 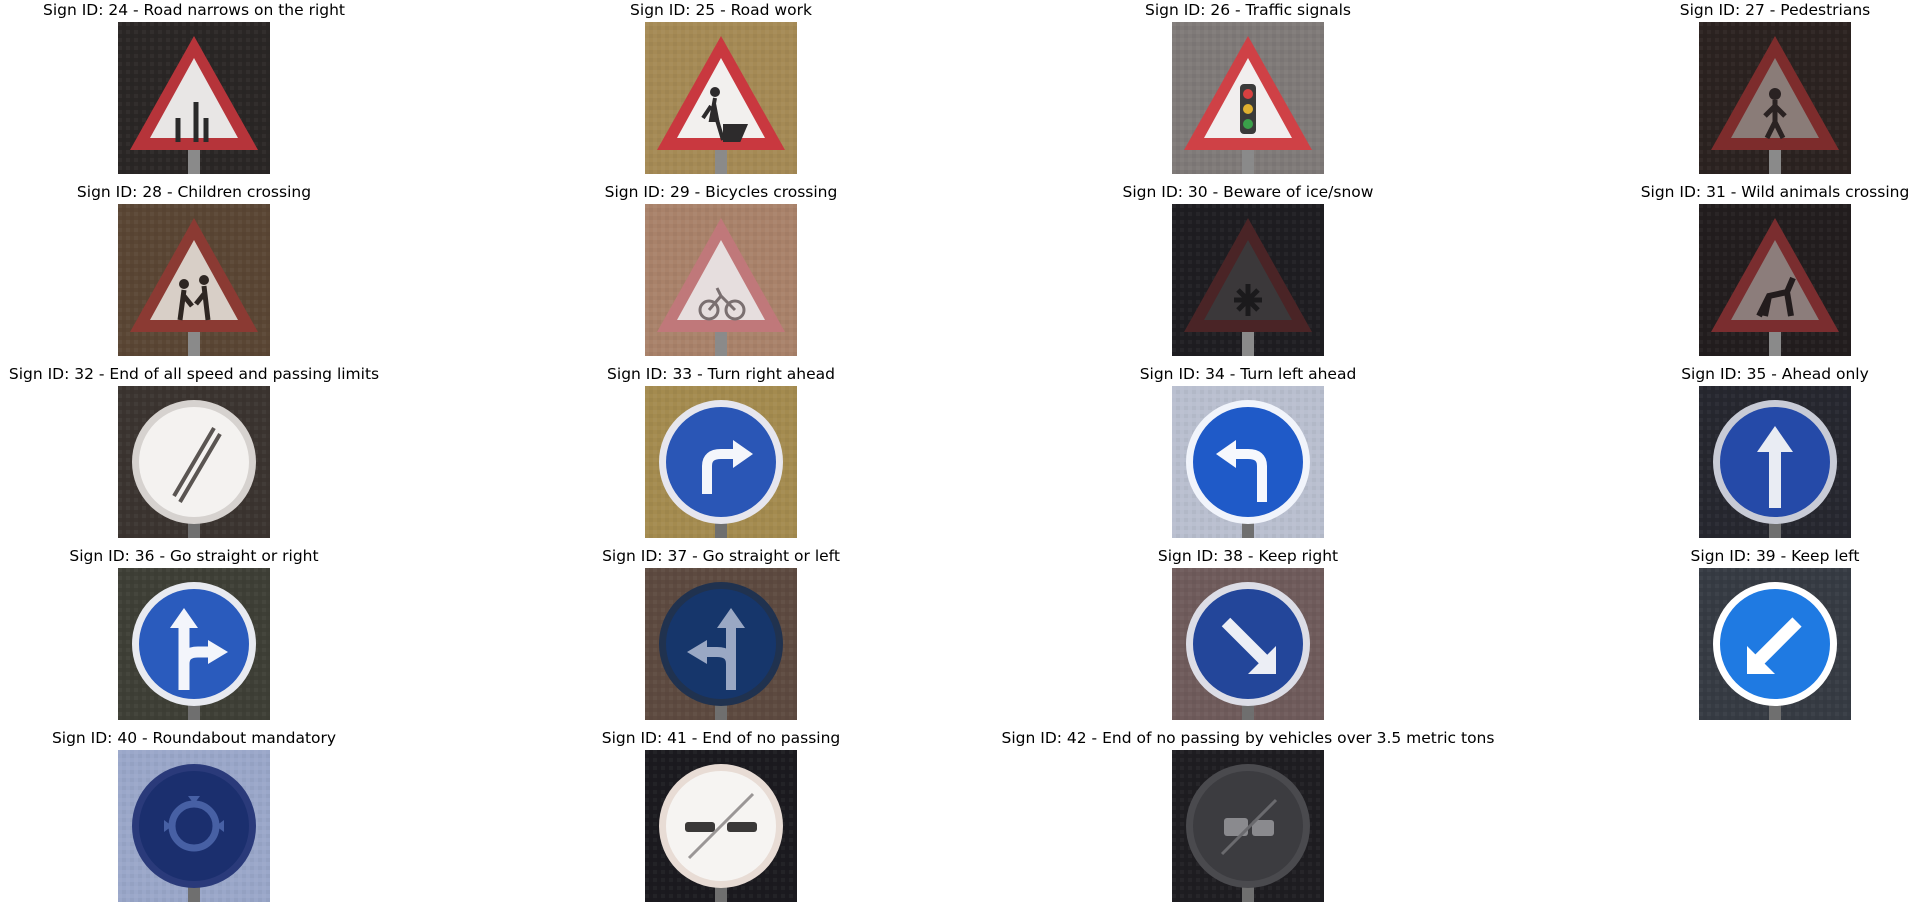 I want to click on children-crossing-sign, so click(x=194, y=280).